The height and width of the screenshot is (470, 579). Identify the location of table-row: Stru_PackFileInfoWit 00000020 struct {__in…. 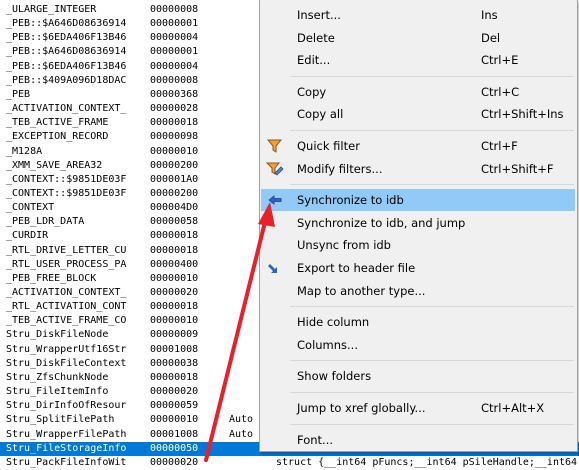
(289, 463).